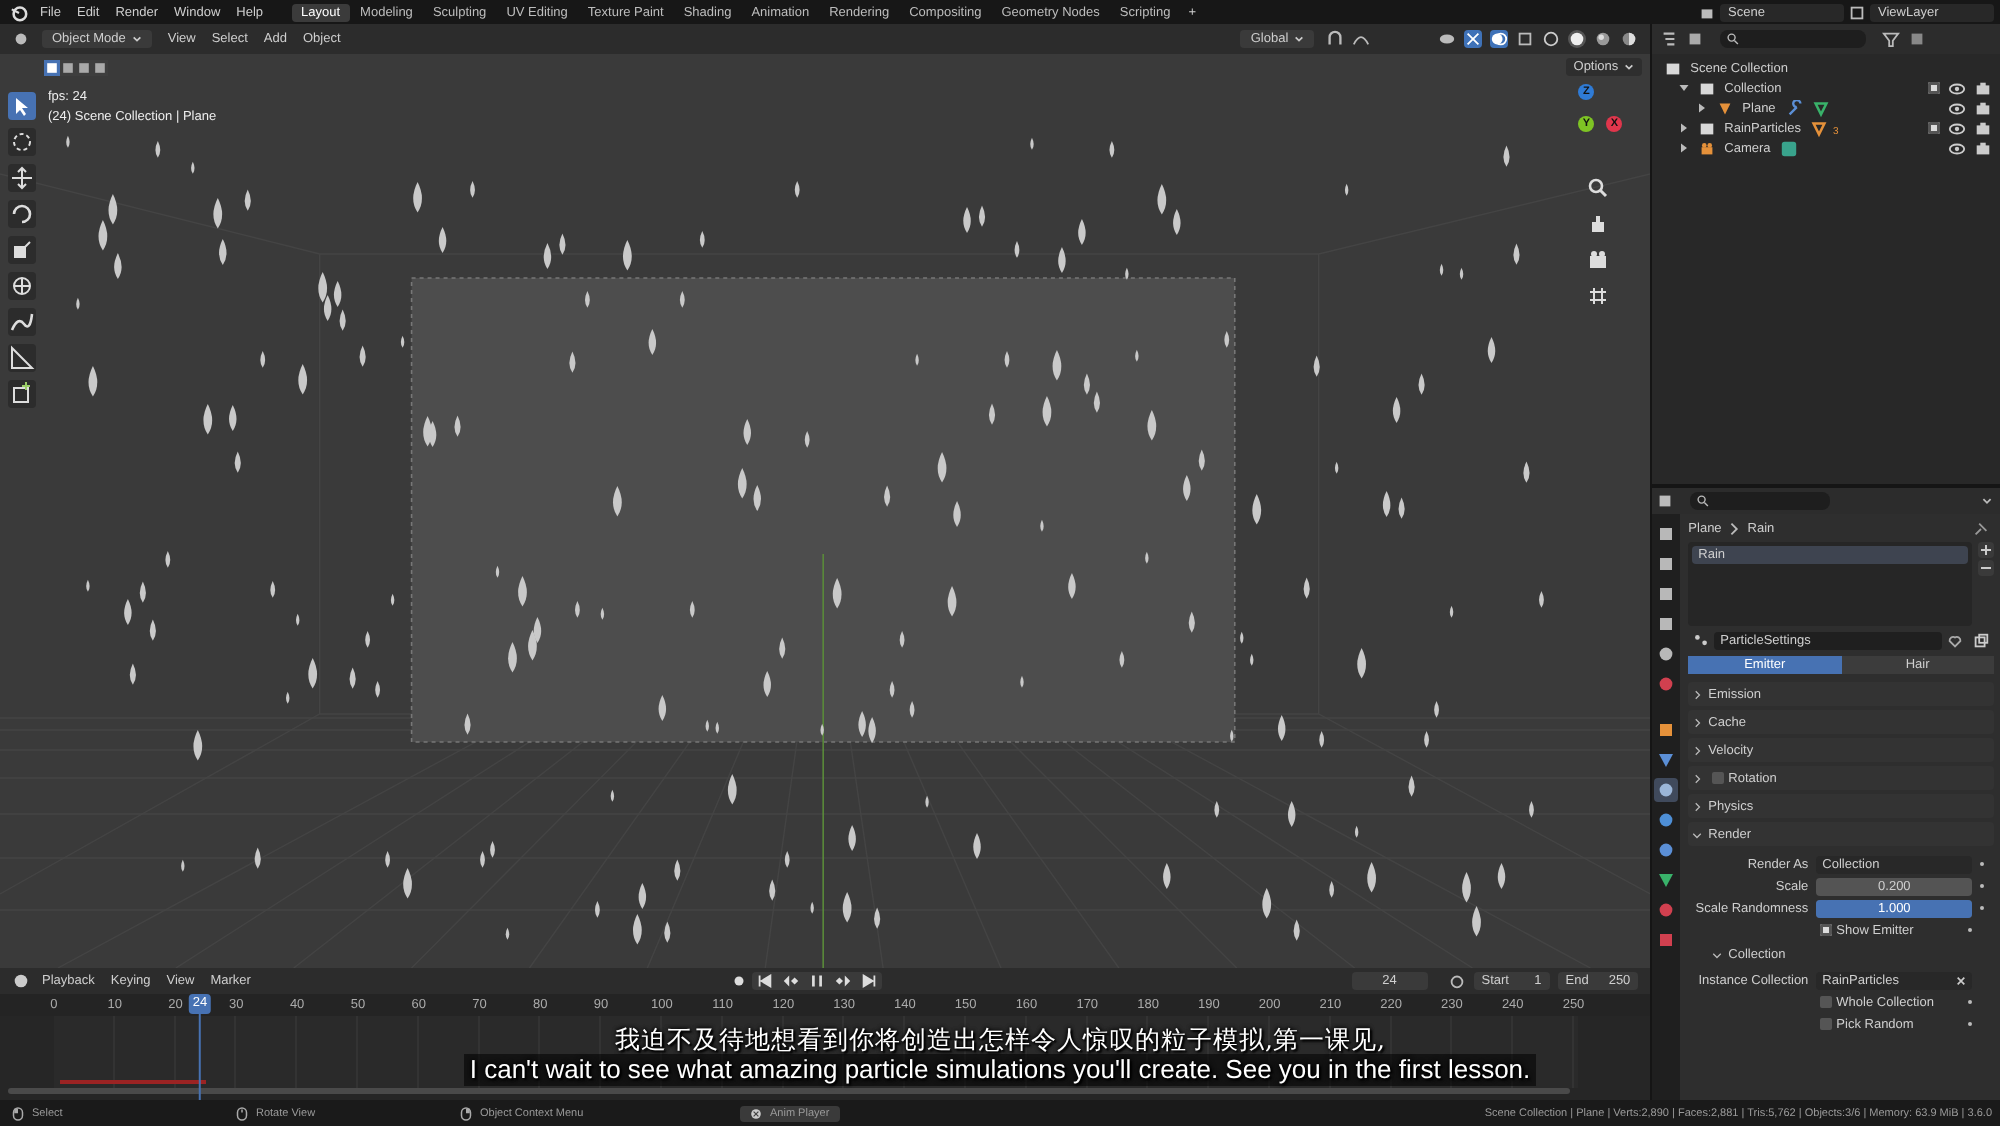 The image size is (2000, 1126). What do you see at coordinates (1794, 108) in the screenshot?
I see `wrench-icon` at bounding box center [1794, 108].